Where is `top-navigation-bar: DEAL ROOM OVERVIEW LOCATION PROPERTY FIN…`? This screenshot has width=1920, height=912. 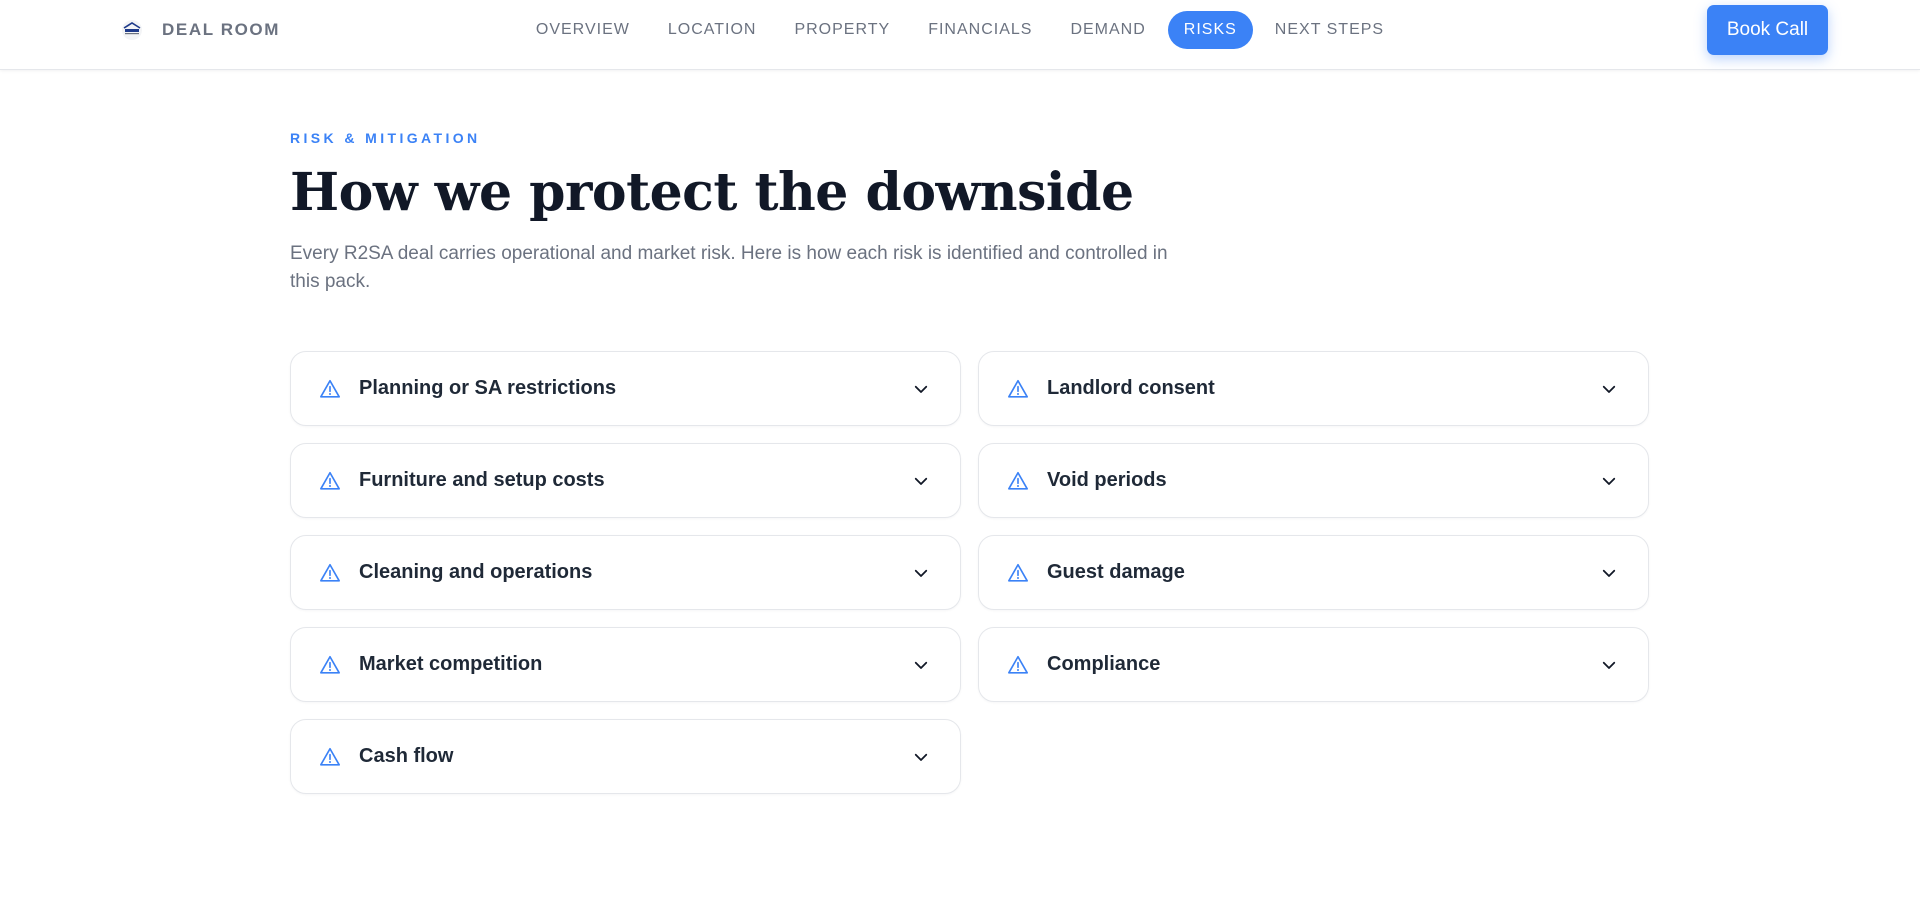 top-navigation-bar: DEAL ROOM OVERVIEW LOCATION PROPERTY FIN… is located at coordinates (960, 35).